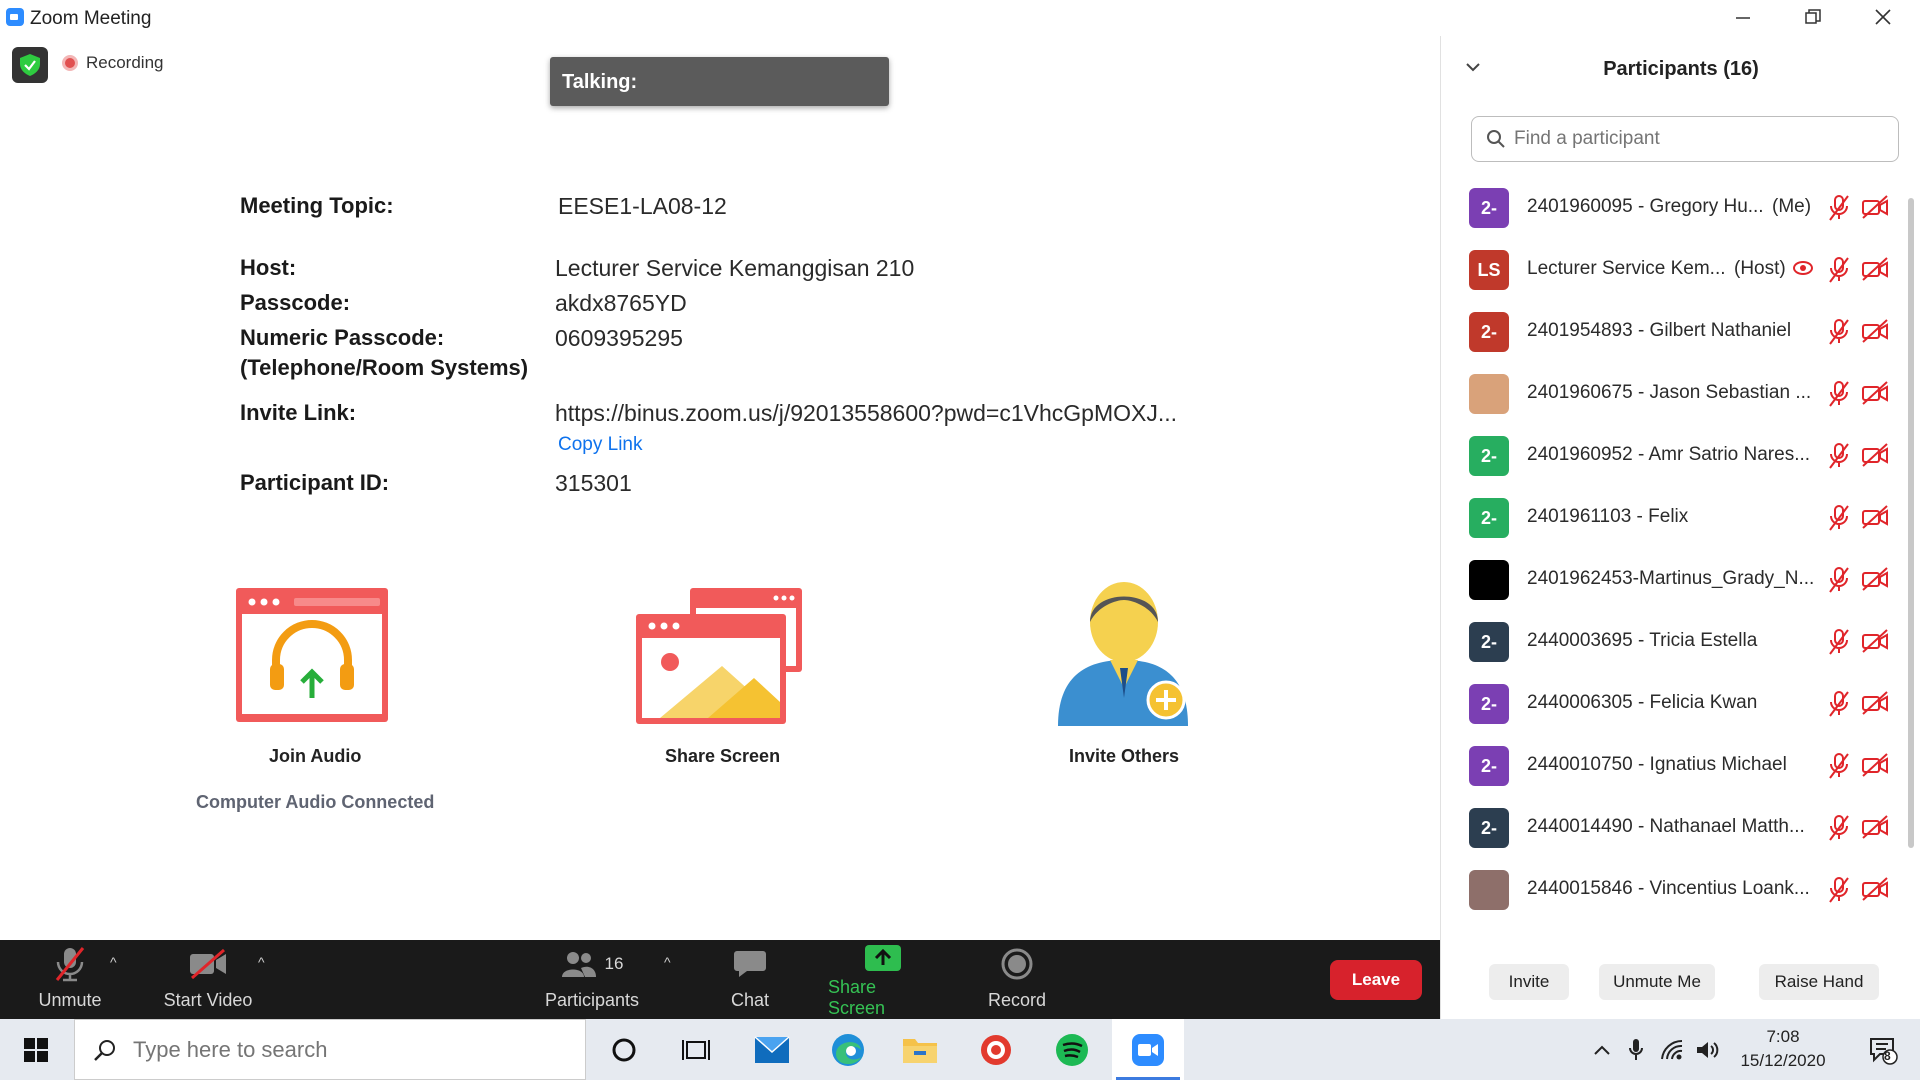 The image size is (1920, 1080). I want to click on mail-app-button, so click(772, 1049).